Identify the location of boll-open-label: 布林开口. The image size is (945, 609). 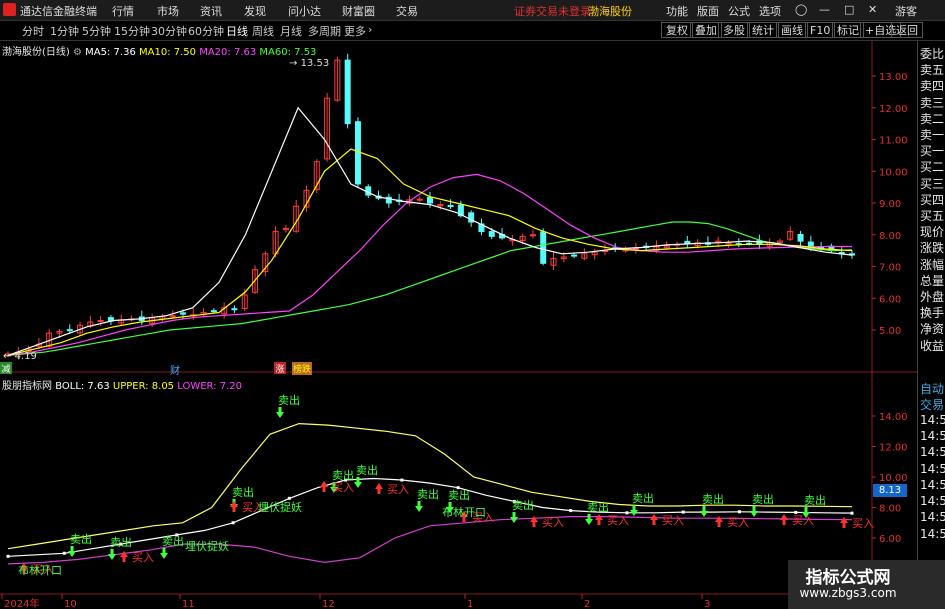
(40, 570).